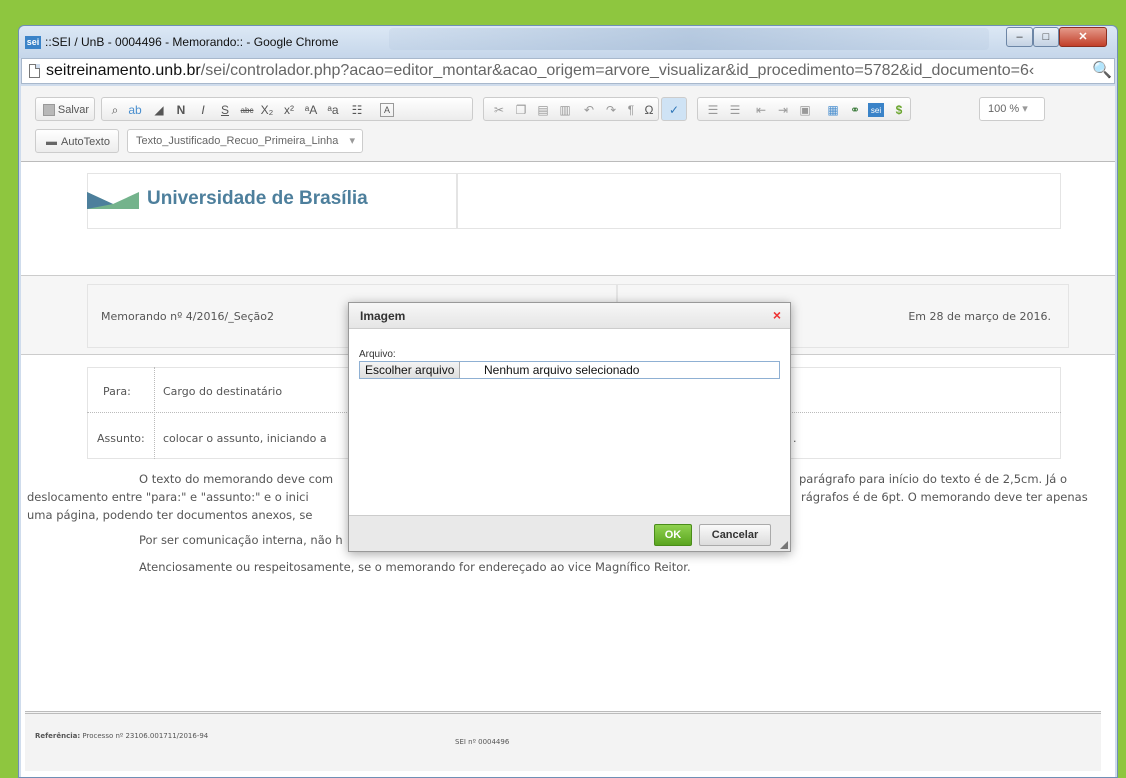  What do you see at coordinates (784, 545) in the screenshot?
I see `resize-handle` at bounding box center [784, 545].